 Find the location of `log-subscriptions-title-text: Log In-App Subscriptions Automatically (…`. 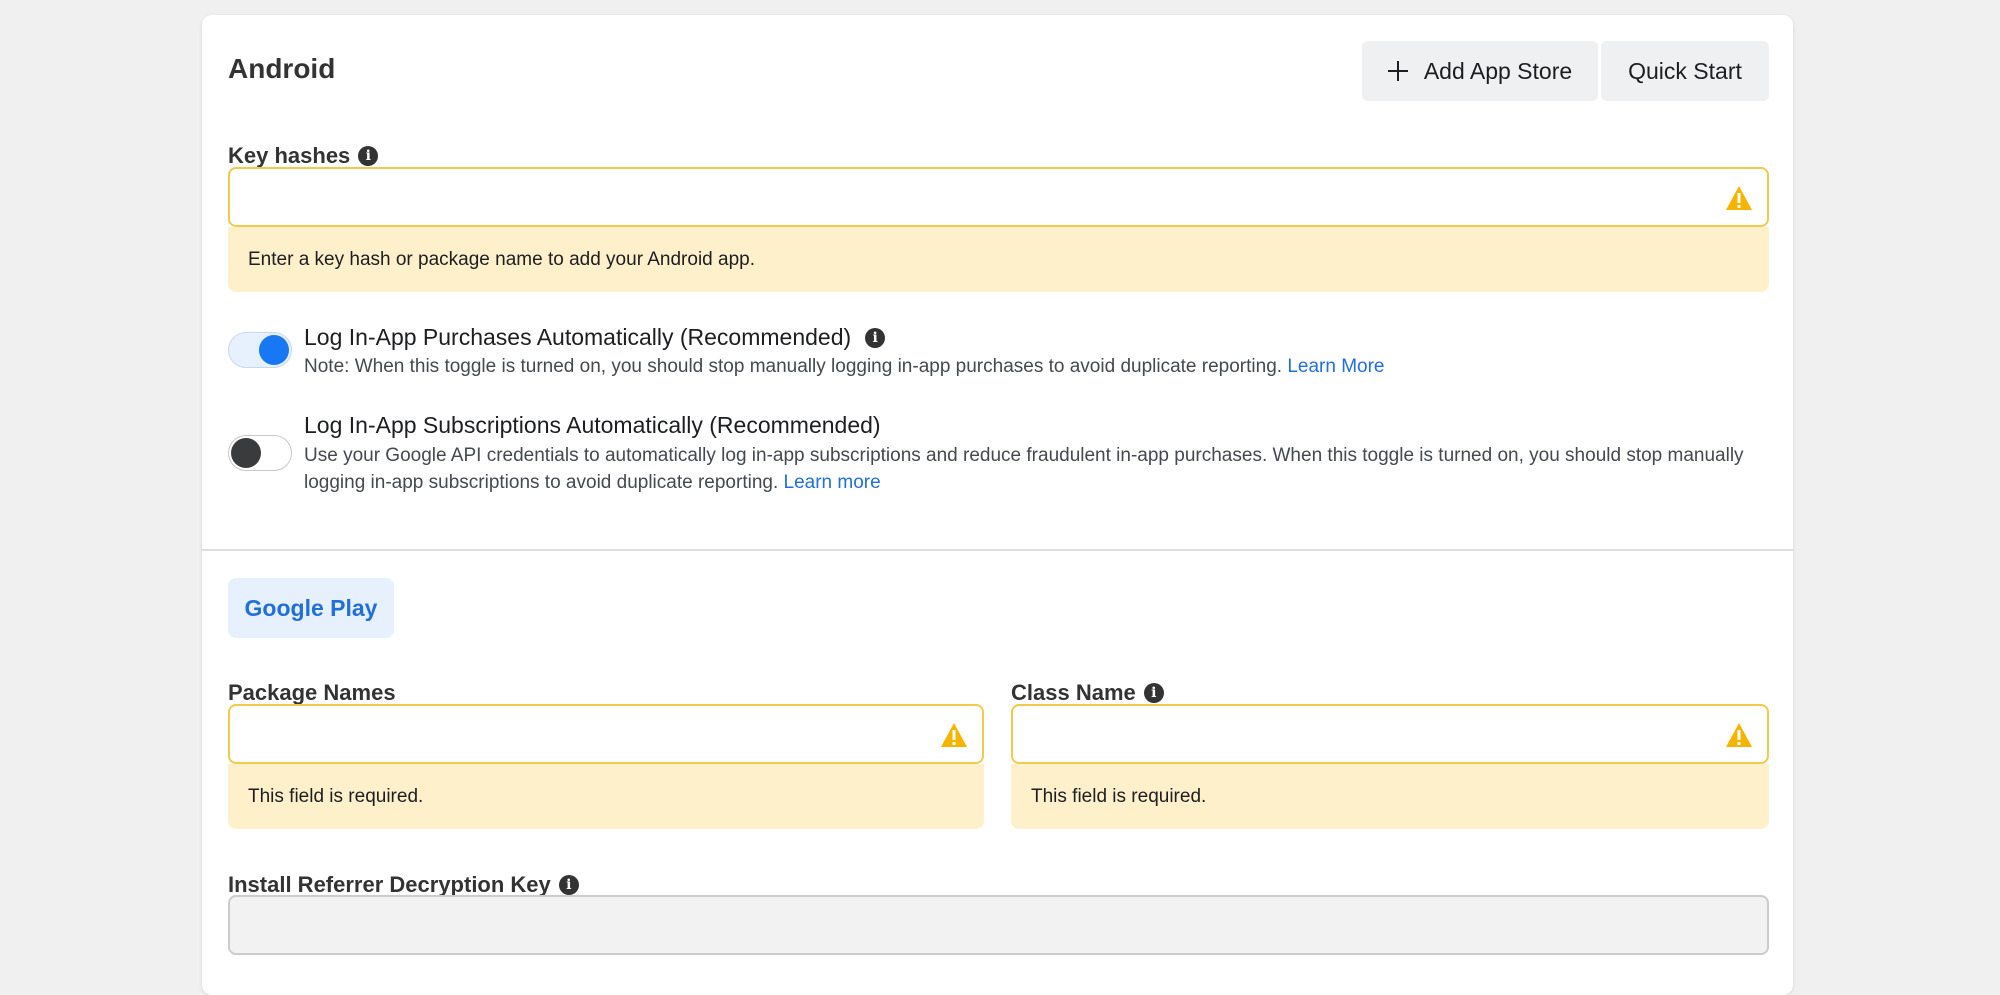

log-subscriptions-title-text: Log In-App Subscriptions Automatically (… is located at coordinates (592, 425).